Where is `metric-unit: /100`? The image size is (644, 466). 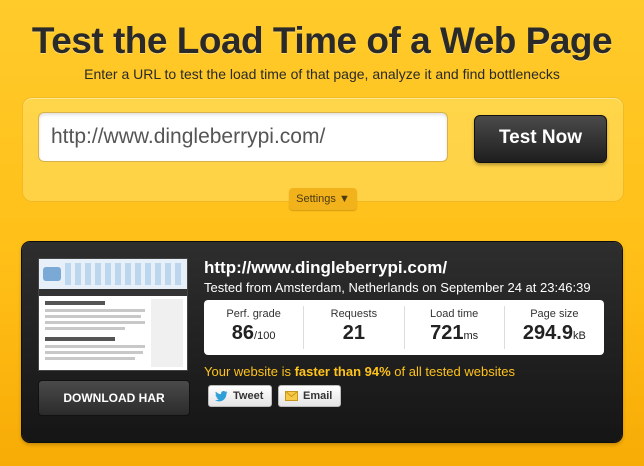
metric-unit: /100 is located at coordinates (265, 336).